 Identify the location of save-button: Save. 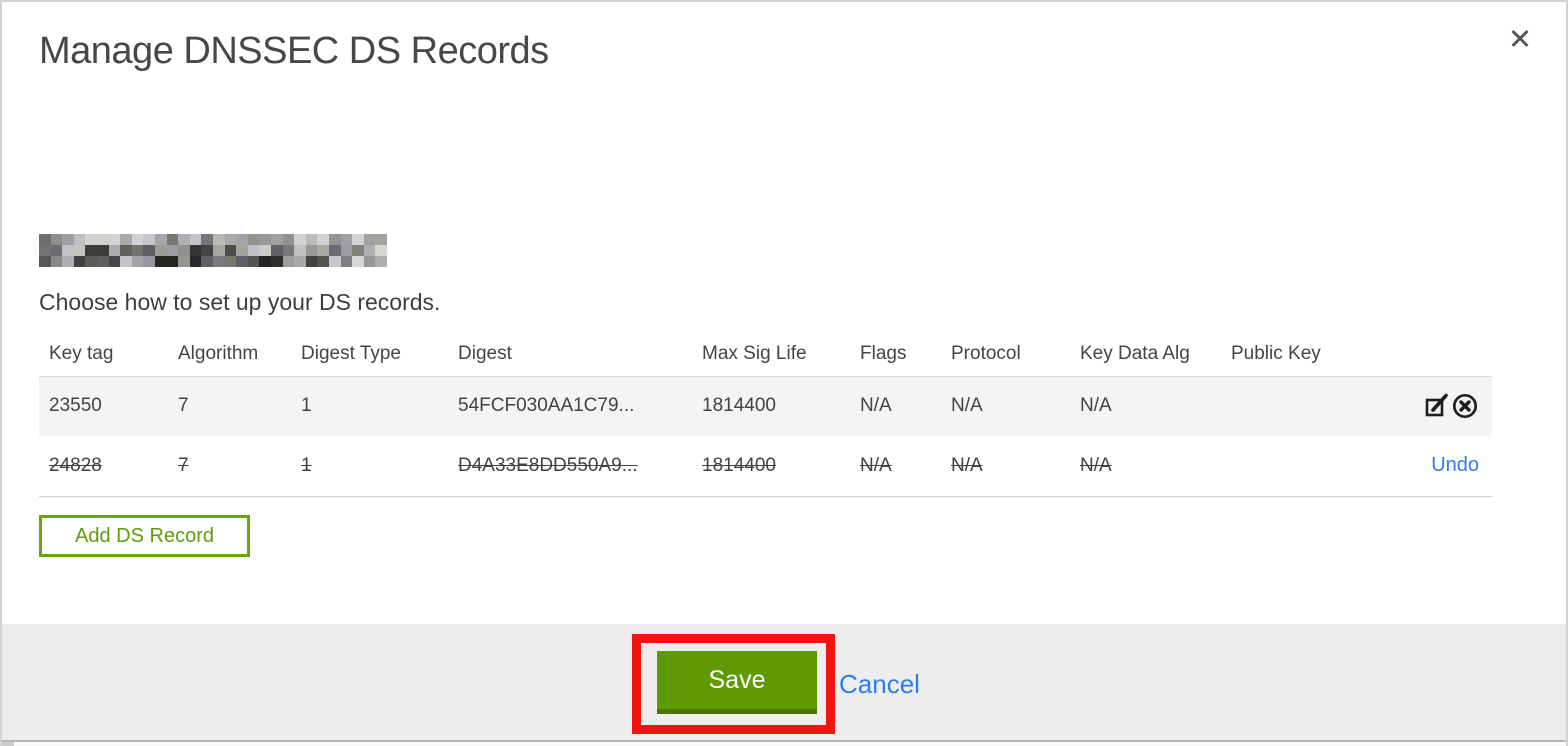
(737, 682).